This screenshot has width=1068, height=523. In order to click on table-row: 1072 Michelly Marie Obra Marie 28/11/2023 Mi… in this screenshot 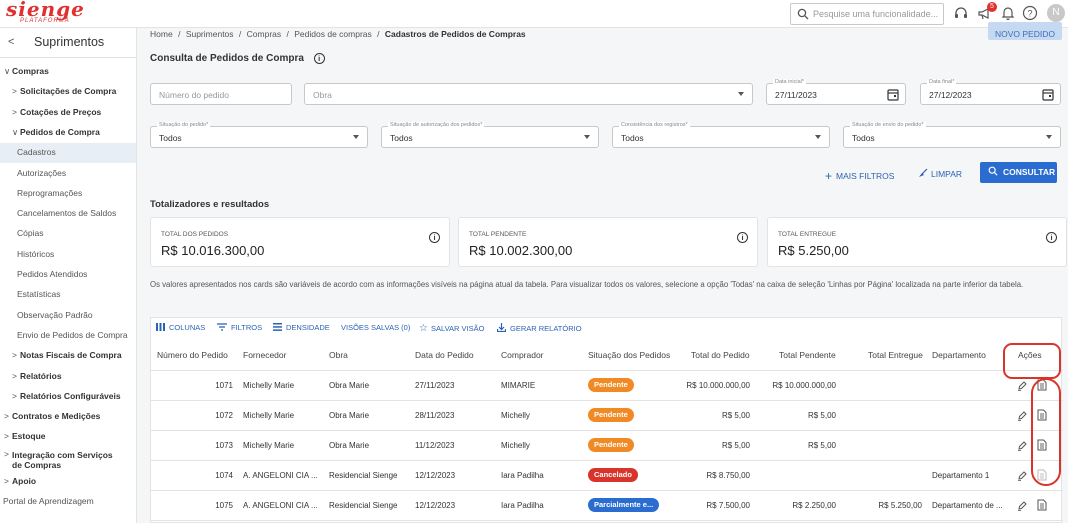, I will do `click(607, 416)`.